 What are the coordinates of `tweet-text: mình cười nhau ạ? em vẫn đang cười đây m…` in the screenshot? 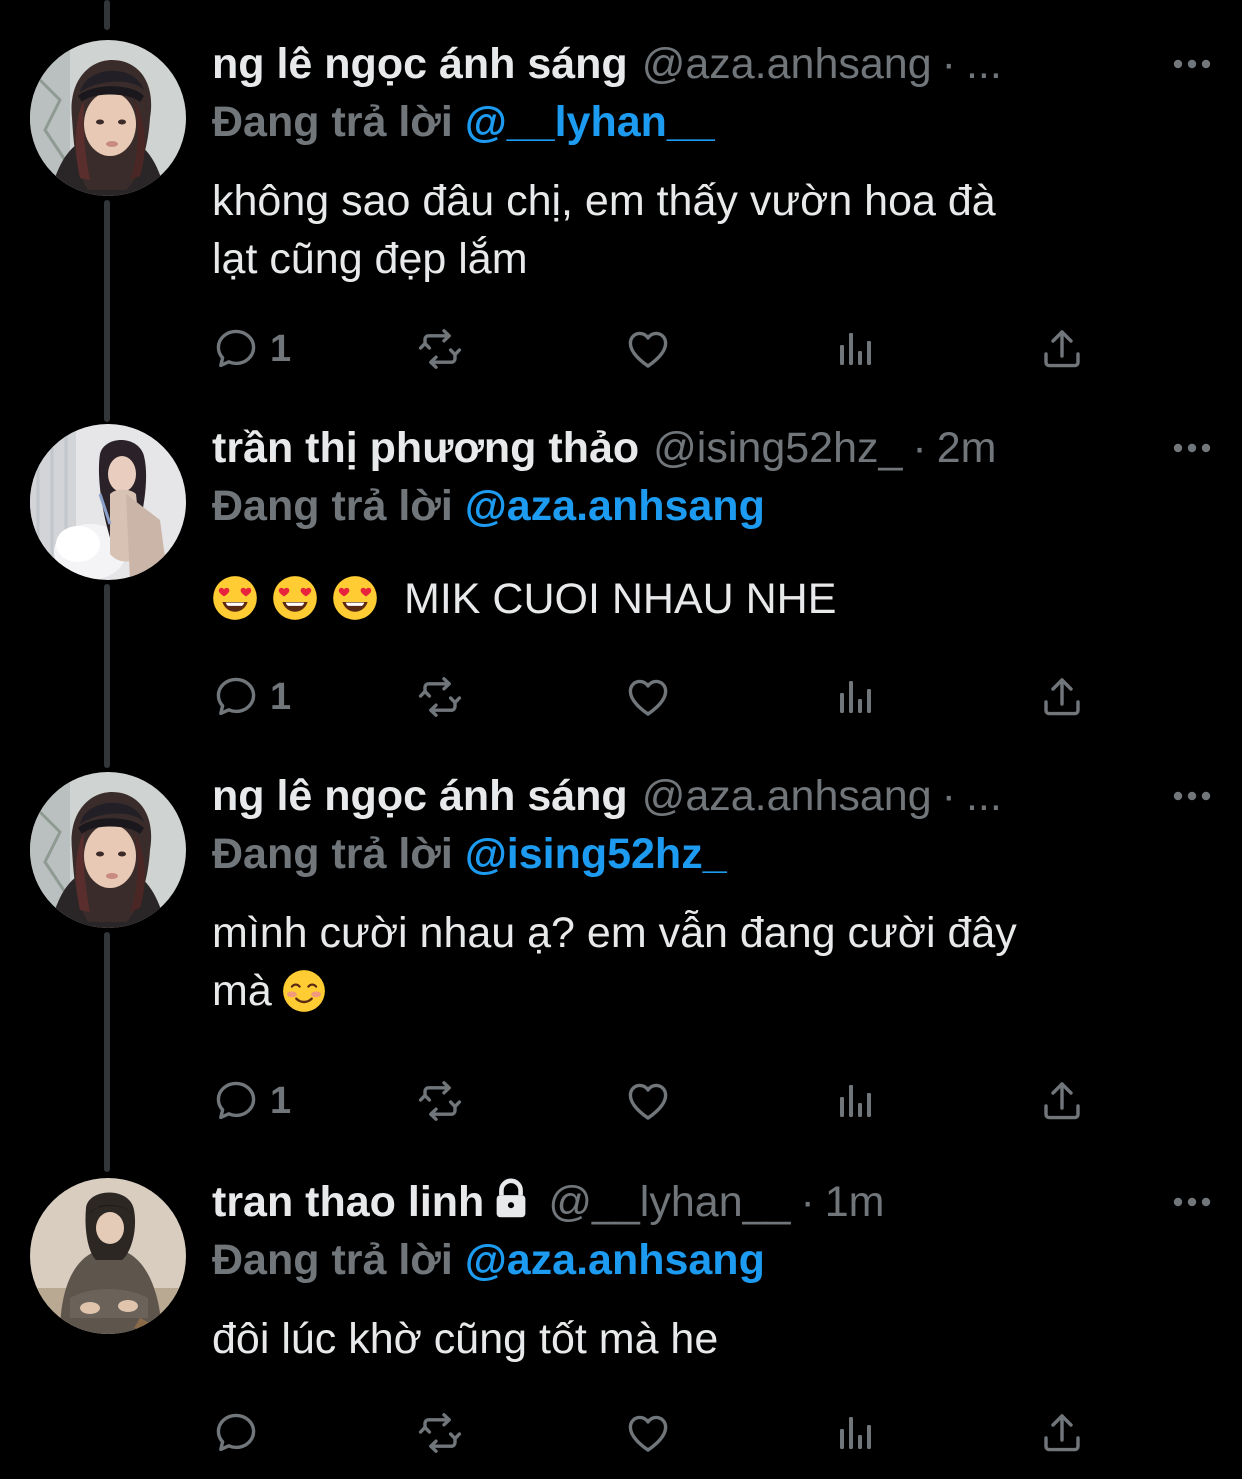 It's located at (692, 962).